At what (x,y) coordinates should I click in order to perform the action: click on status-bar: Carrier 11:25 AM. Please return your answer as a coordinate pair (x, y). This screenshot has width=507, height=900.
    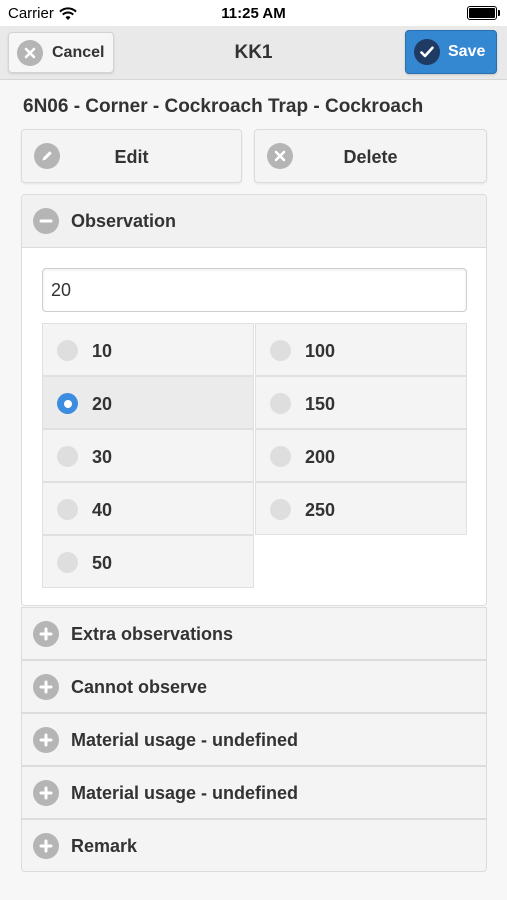
    Looking at the image, I should click on (253, 13).